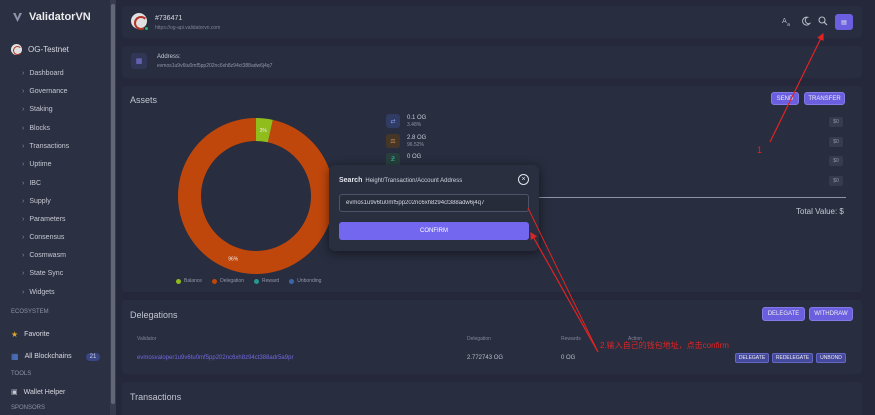 Image resolution: width=875 pixels, height=415 pixels. Describe the element at coordinates (564, 292) in the screenshot. I see `arrow-to-confirm-button` at that location.